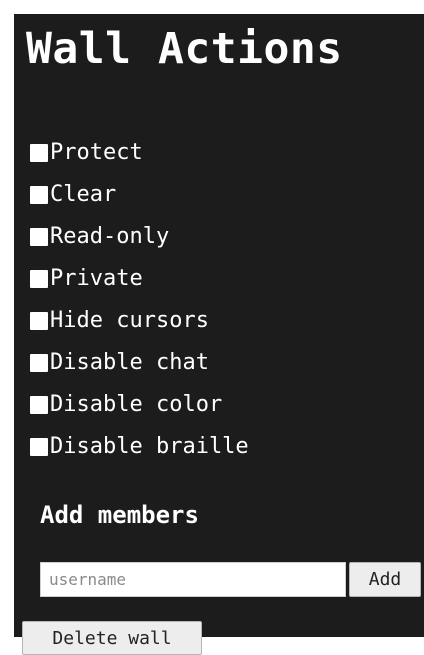  Describe the element at coordinates (110, 236) in the screenshot. I see `option-label: Read-only` at that location.